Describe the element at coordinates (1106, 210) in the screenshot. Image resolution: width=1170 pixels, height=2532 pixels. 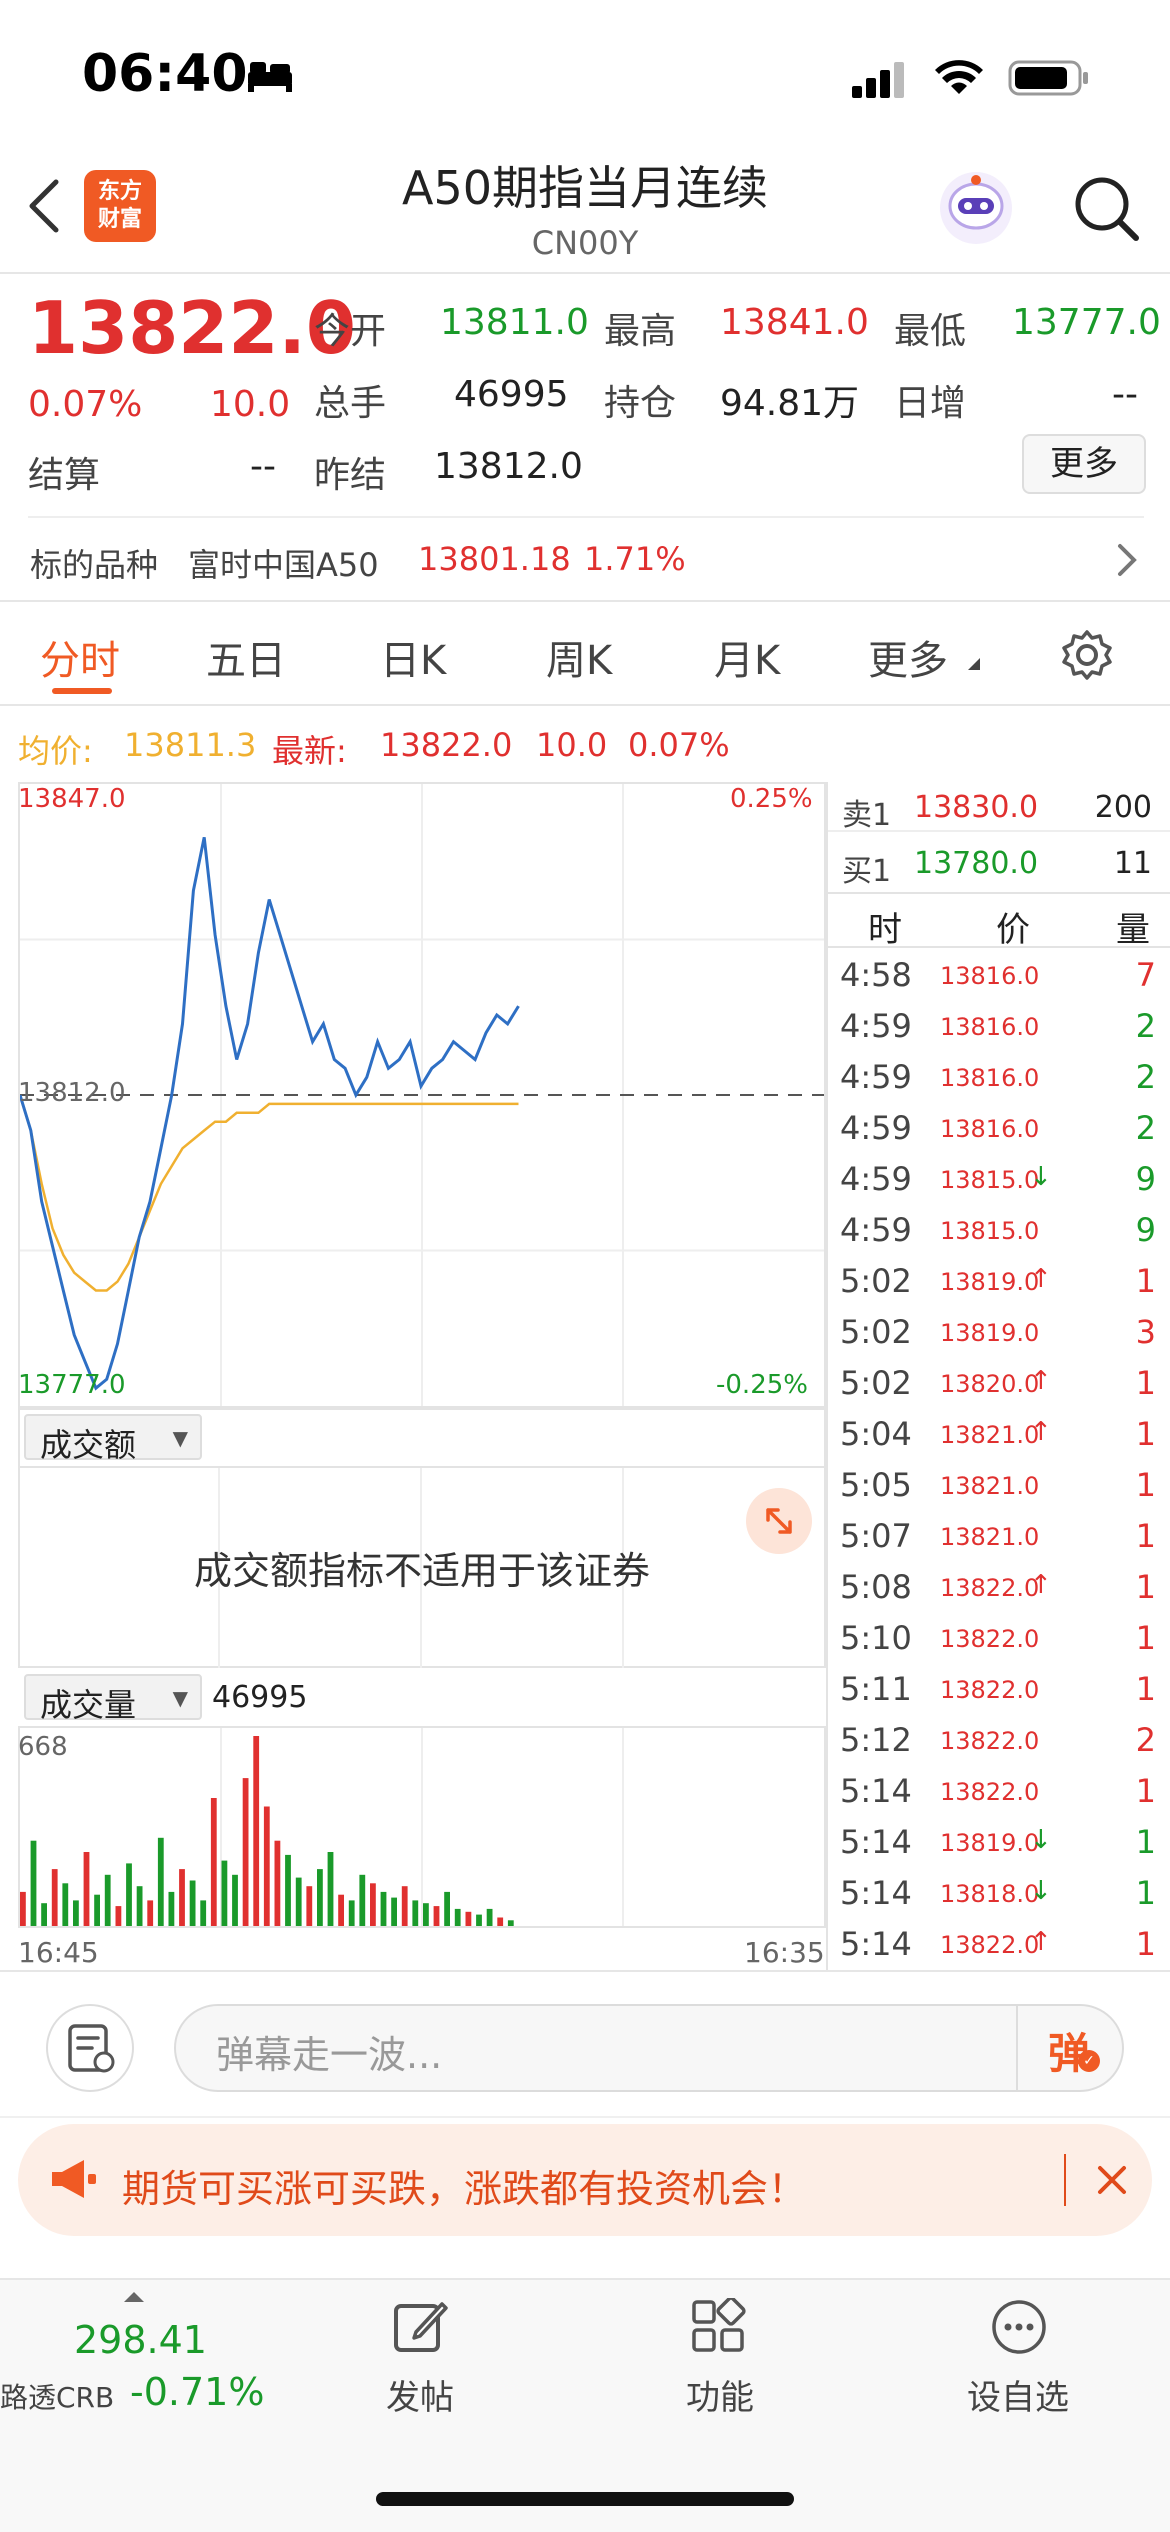
I see `search-icon` at that location.